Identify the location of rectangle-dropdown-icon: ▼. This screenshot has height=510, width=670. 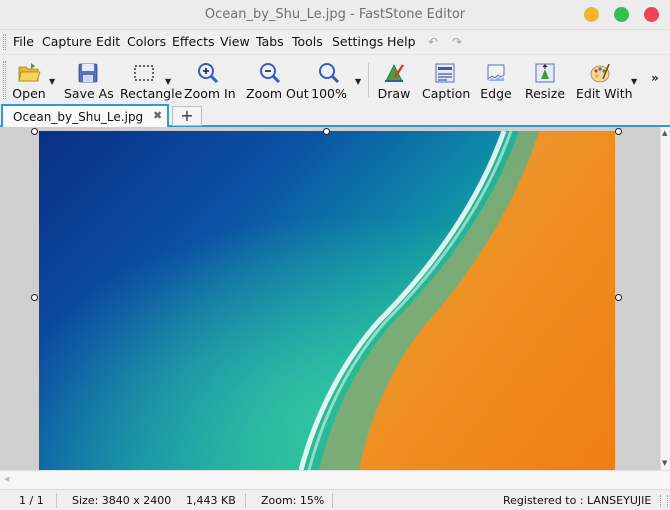
(168, 81).